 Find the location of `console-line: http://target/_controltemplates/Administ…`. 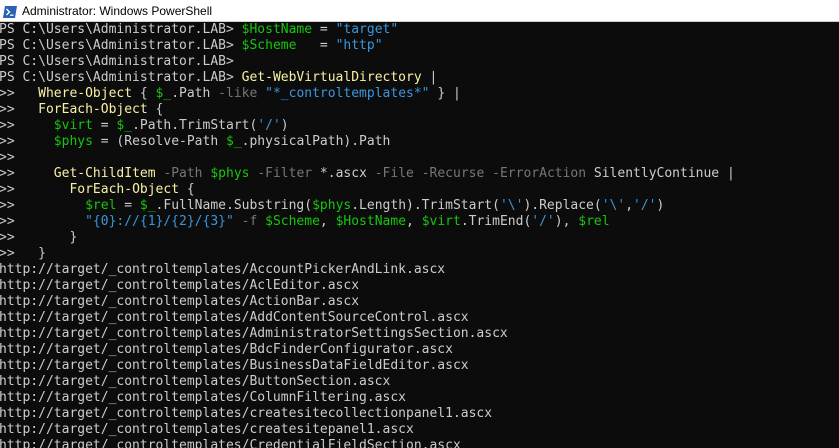

console-line: http://target/_controltemplates/Administ… is located at coordinates (254, 334).